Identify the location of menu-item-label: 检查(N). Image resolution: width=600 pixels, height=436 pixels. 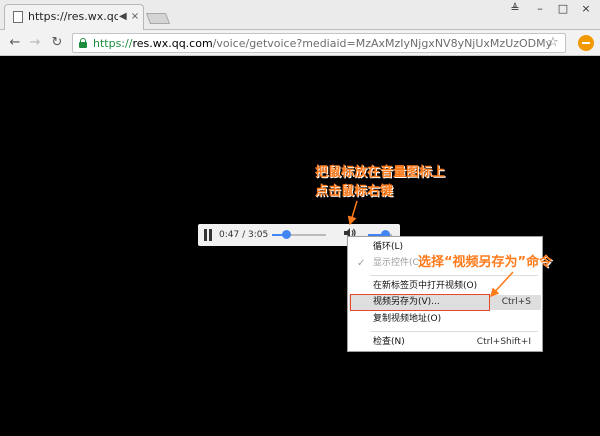
(389, 342).